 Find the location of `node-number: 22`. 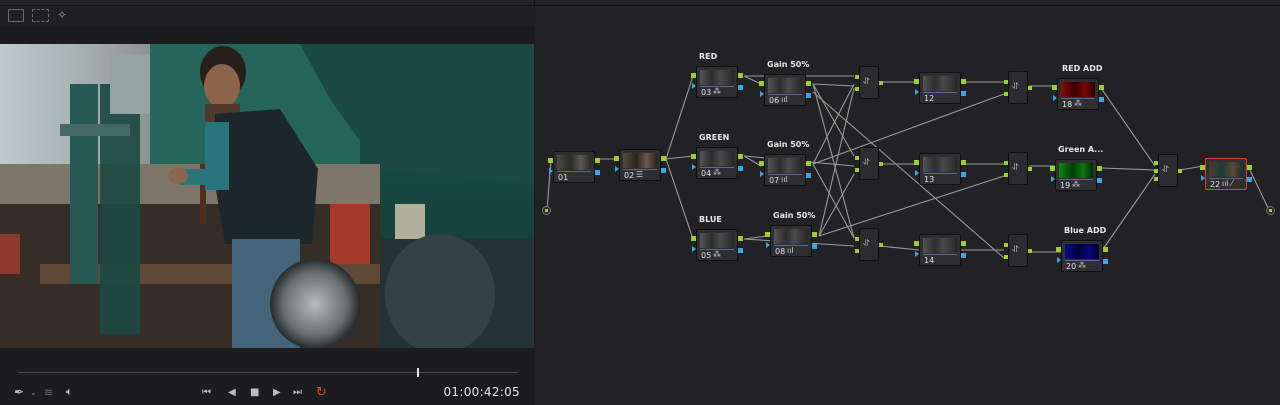

node-number: 22 is located at coordinates (1215, 184).